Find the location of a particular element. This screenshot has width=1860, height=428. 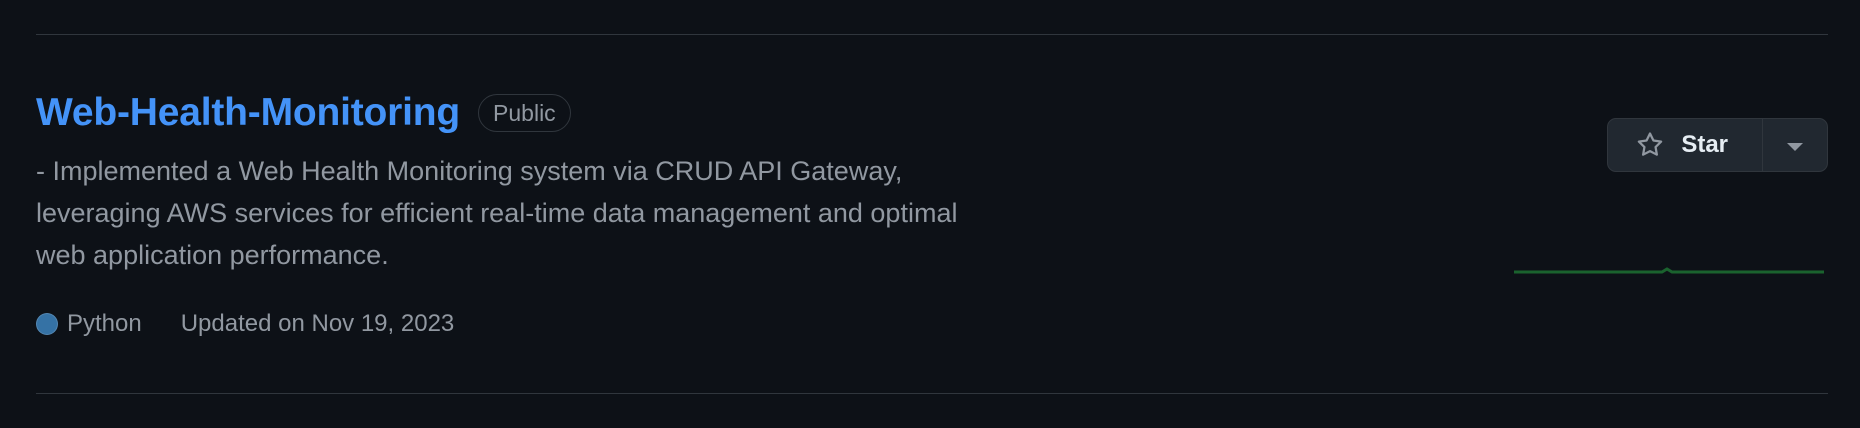

star-lists-dropdown-button is located at coordinates (1795, 145).